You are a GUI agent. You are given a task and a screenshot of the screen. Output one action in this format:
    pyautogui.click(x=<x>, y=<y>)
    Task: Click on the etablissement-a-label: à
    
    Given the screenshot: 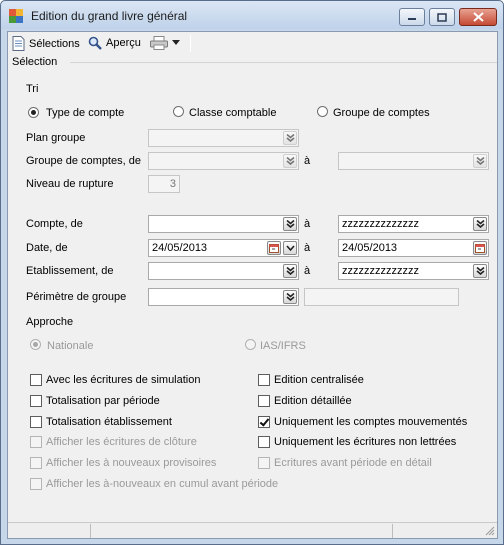 What is the action you would take?
    pyautogui.click(x=307, y=271)
    